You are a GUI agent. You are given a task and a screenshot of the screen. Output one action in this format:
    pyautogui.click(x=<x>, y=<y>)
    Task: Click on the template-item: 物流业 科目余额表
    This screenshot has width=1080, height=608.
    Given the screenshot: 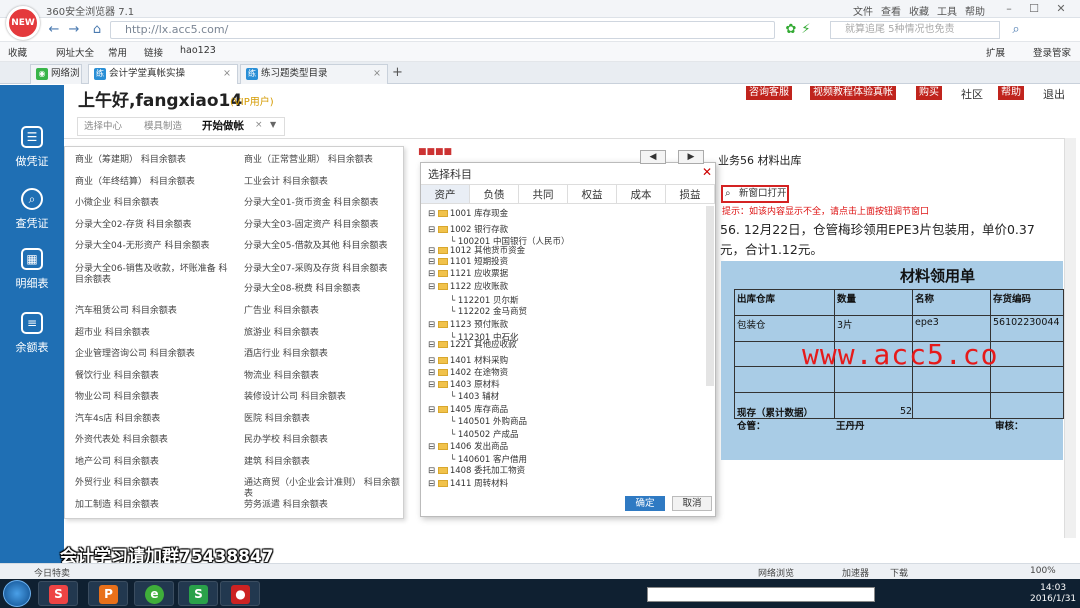 What is the action you would take?
    pyautogui.click(x=322, y=376)
    